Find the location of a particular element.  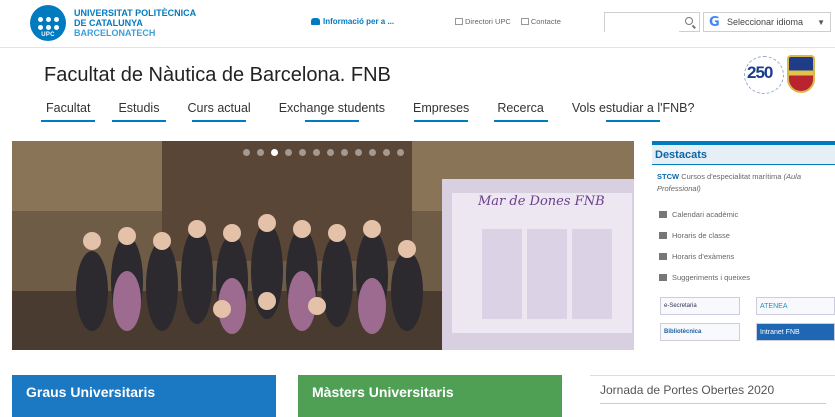

suggestions-link: Suggeriments i queixes is located at coordinates (743, 277).